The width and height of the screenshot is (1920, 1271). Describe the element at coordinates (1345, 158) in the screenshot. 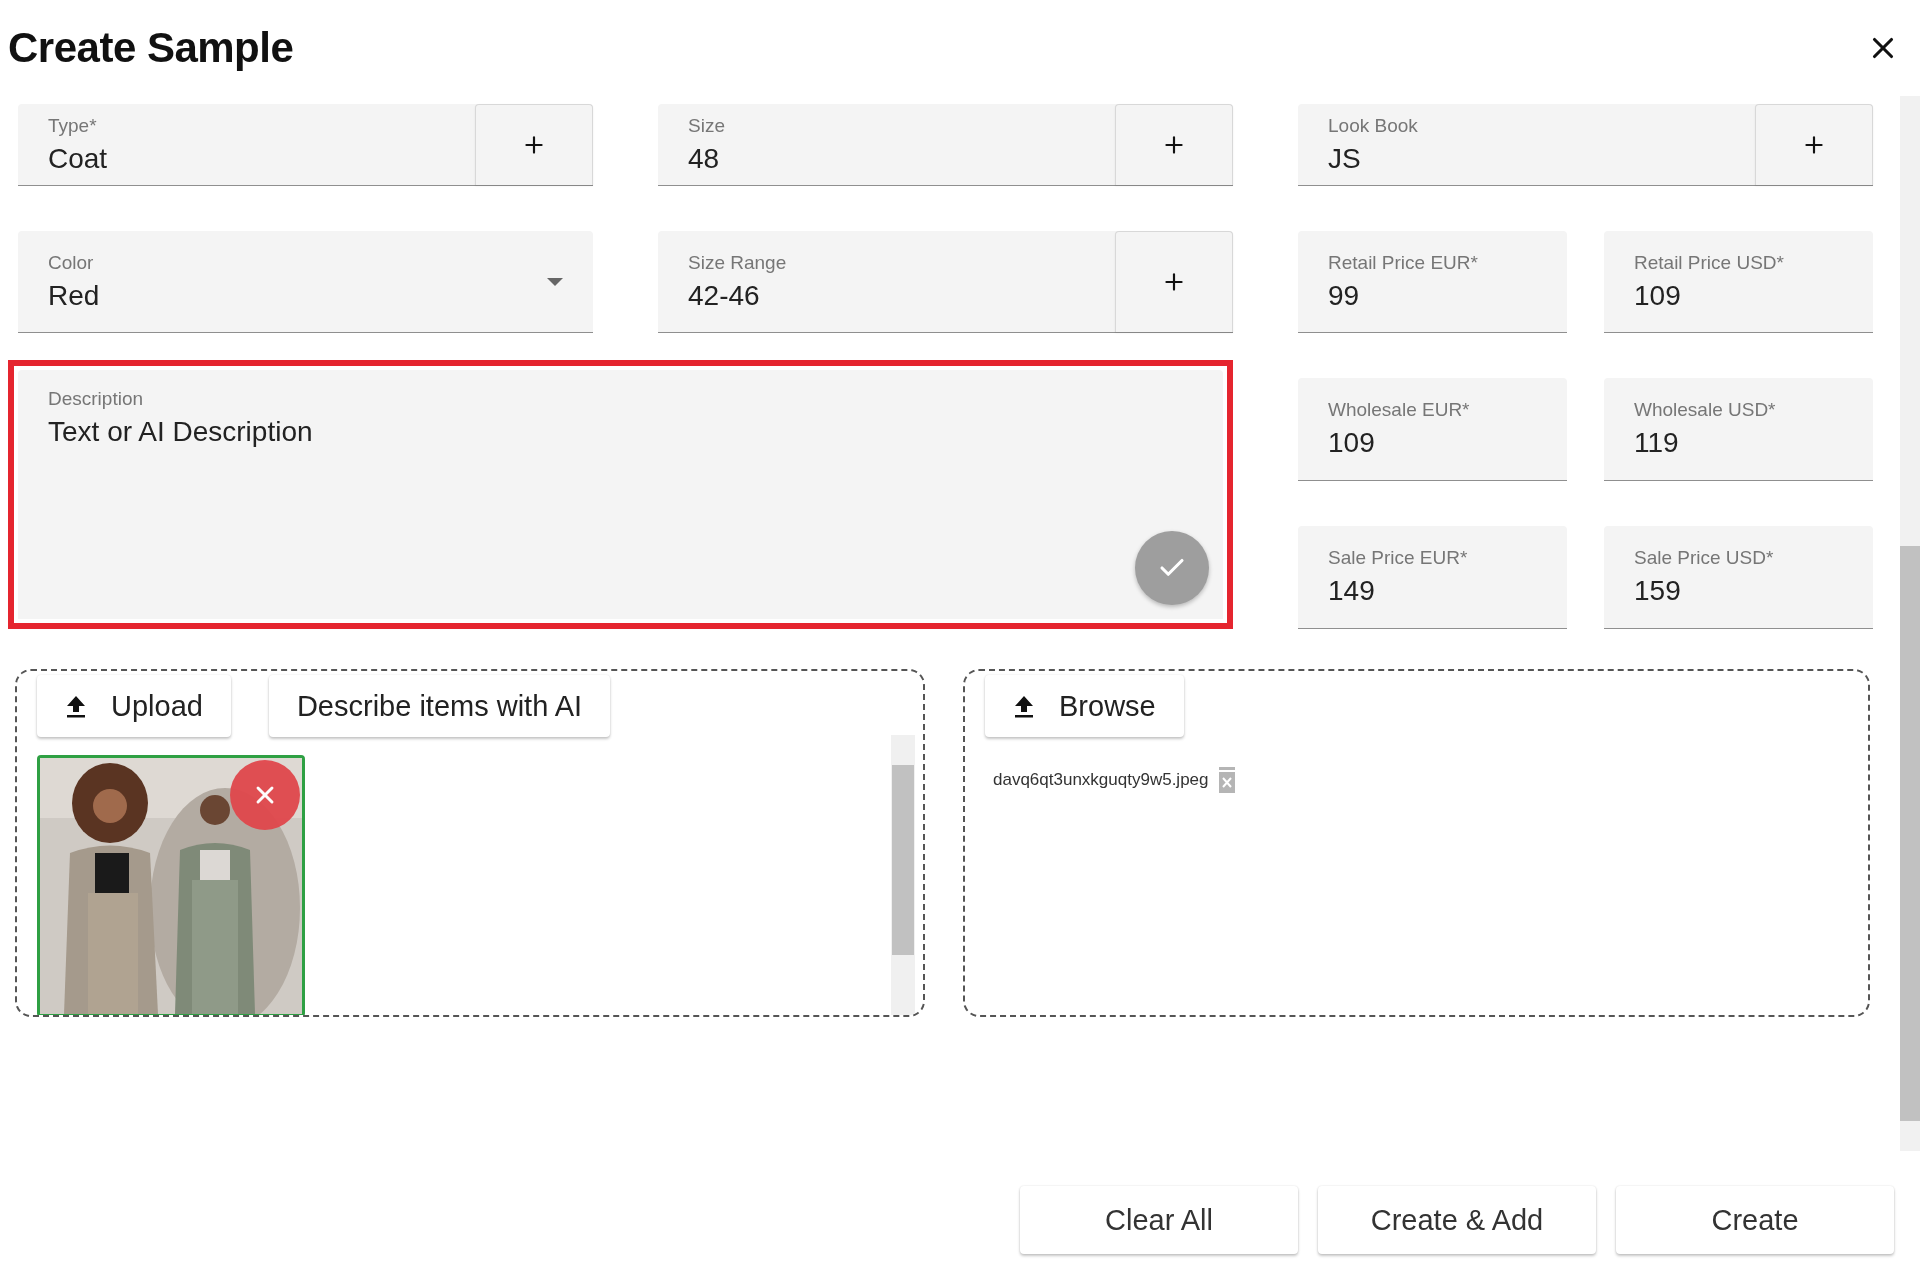

I see `field-value: JS` at that location.